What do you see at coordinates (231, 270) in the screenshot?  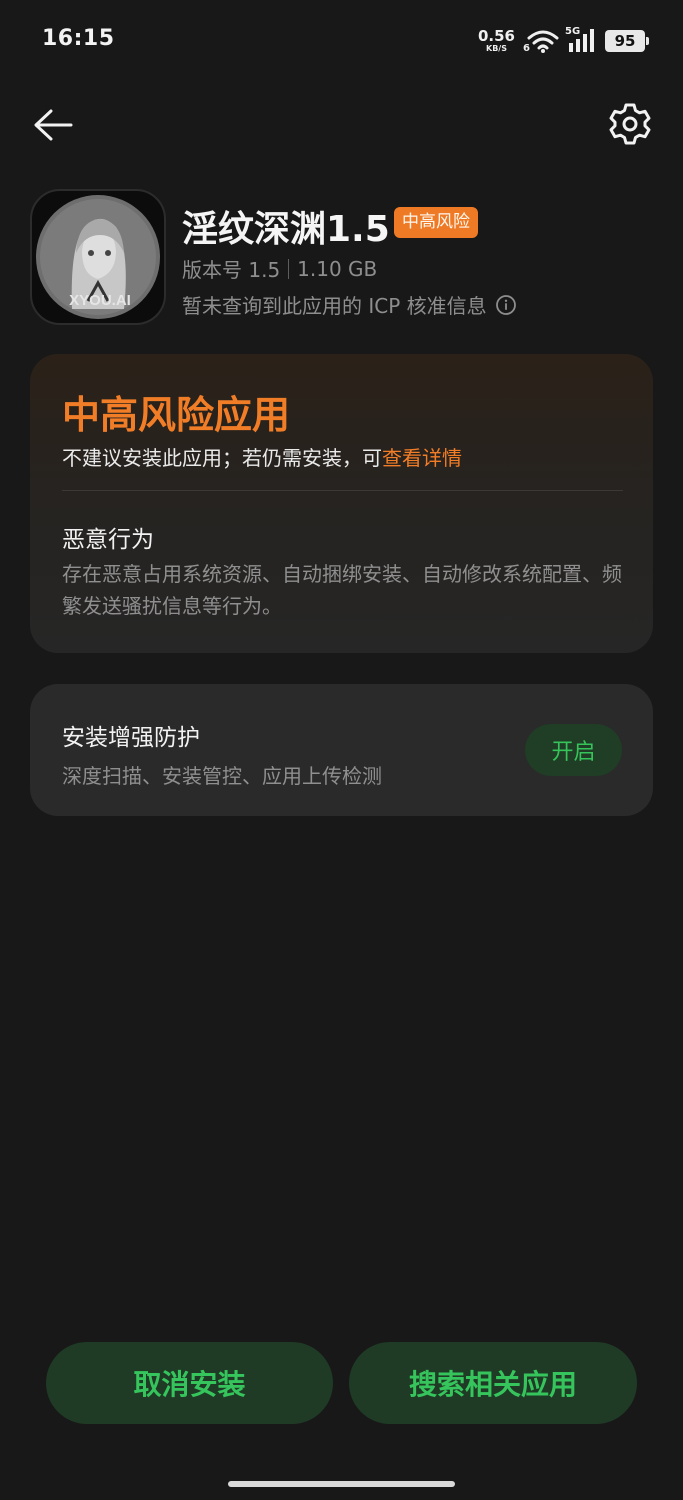 I see `app-version: 版本号 1.5` at bounding box center [231, 270].